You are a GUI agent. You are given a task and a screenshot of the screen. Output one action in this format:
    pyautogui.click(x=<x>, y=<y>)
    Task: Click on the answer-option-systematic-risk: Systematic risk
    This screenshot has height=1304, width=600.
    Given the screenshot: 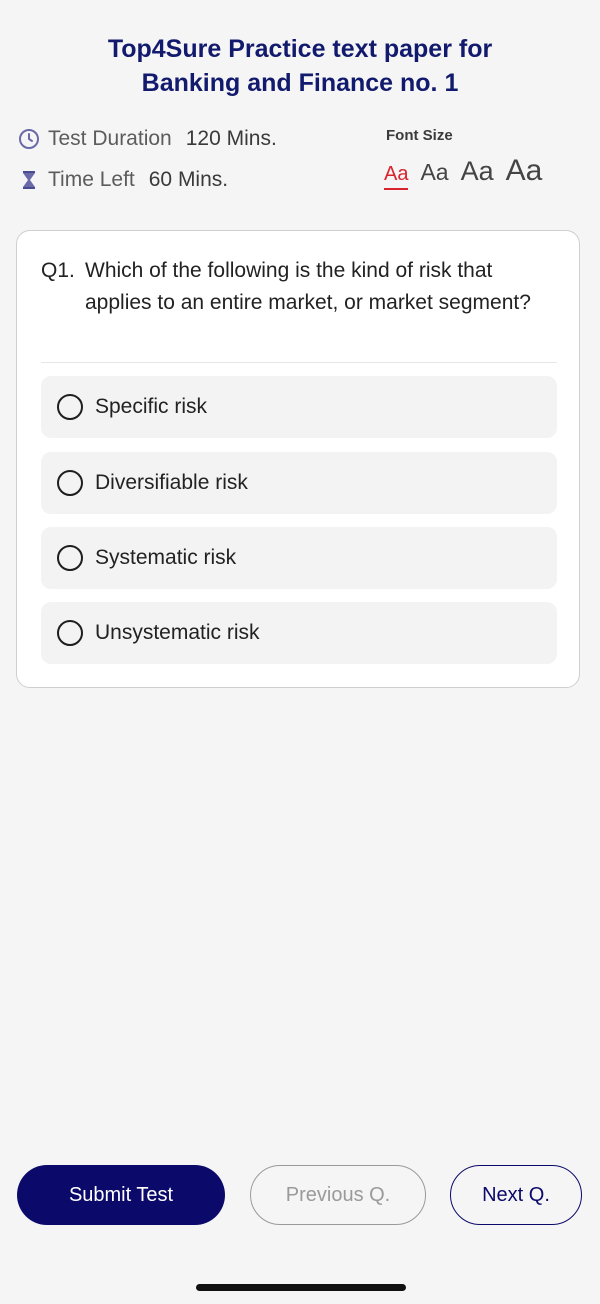 What is the action you would take?
    pyautogui.click(x=299, y=558)
    